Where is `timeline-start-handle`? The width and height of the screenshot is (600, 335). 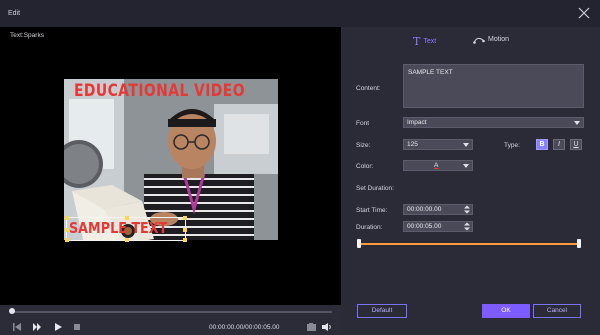 timeline-start-handle is located at coordinates (359, 243).